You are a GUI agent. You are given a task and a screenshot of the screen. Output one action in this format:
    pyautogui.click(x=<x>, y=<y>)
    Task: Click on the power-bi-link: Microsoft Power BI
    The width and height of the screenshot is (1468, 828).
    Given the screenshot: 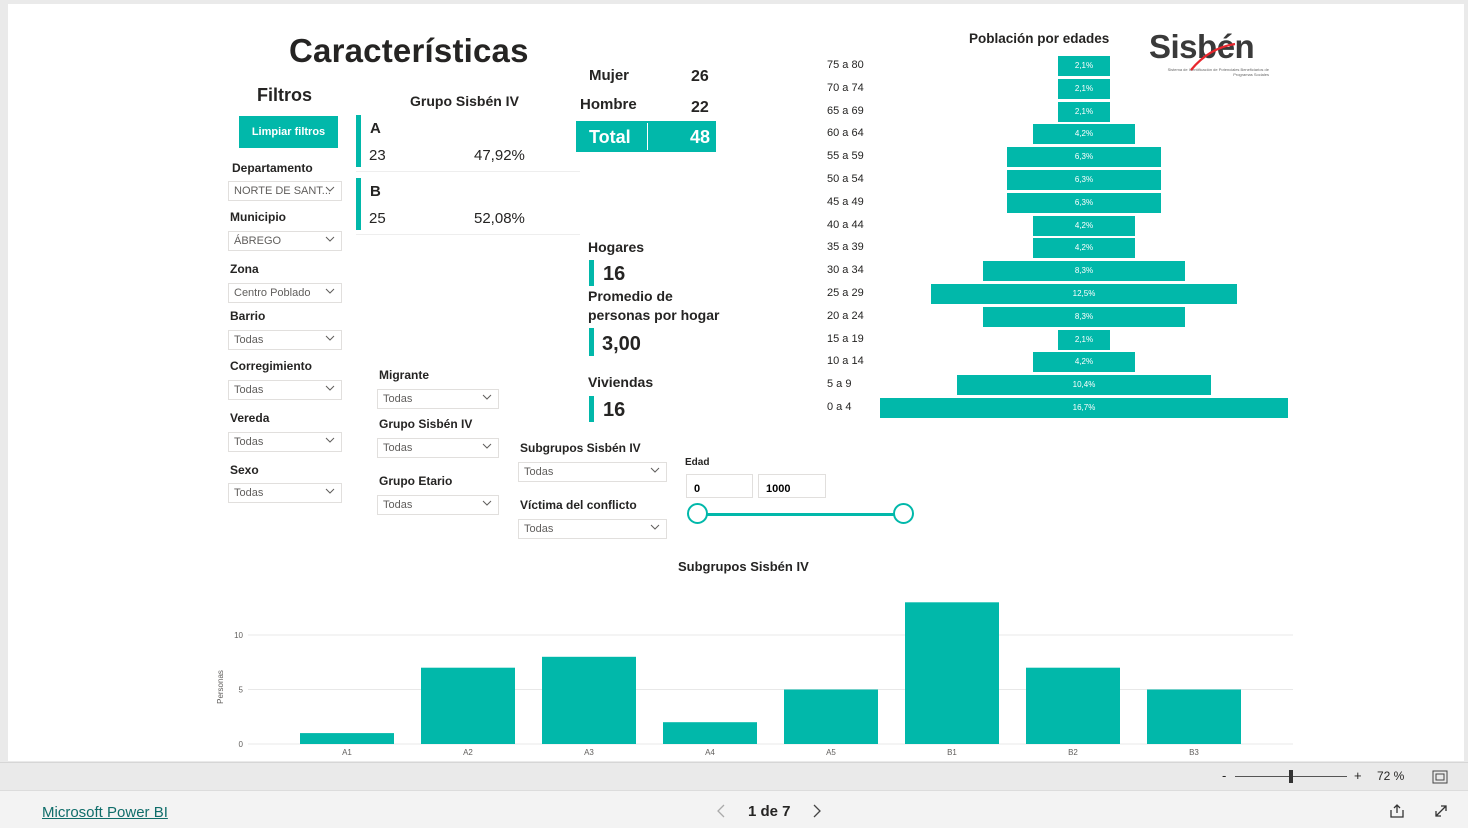 What is the action you would take?
    pyautogui.click(x=105, y=812)
    